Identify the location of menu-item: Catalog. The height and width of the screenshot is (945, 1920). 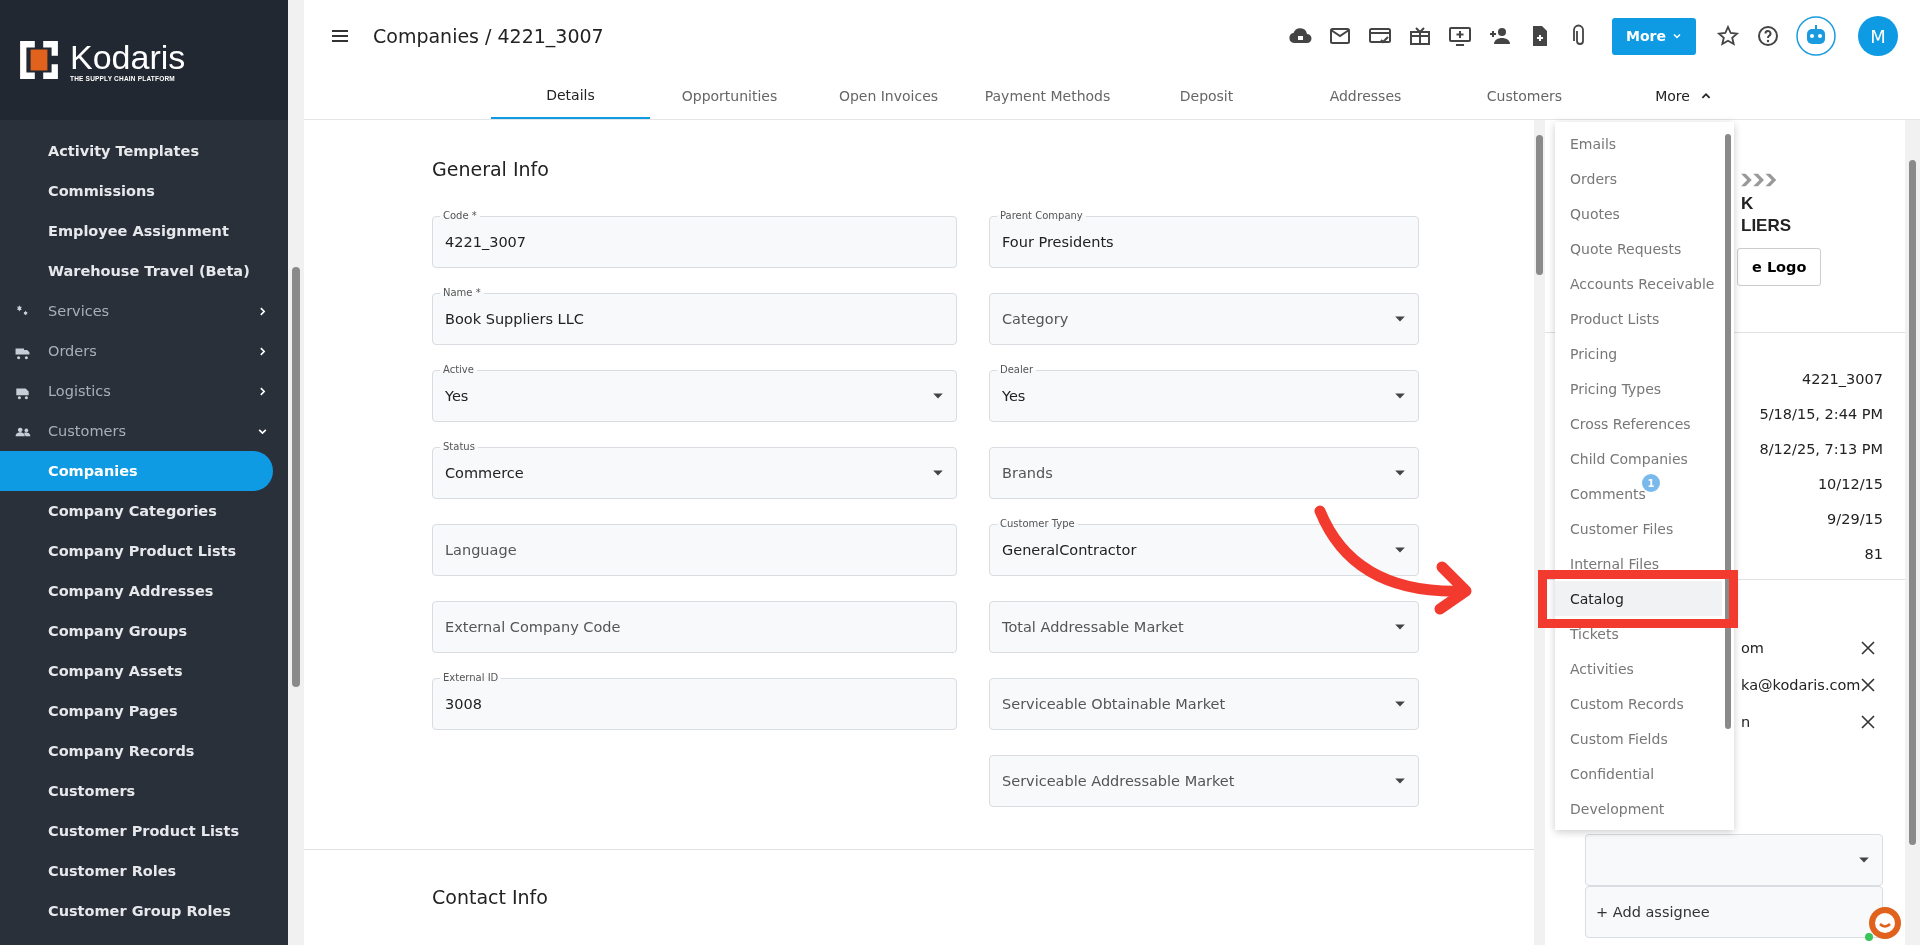
(1638, 598).